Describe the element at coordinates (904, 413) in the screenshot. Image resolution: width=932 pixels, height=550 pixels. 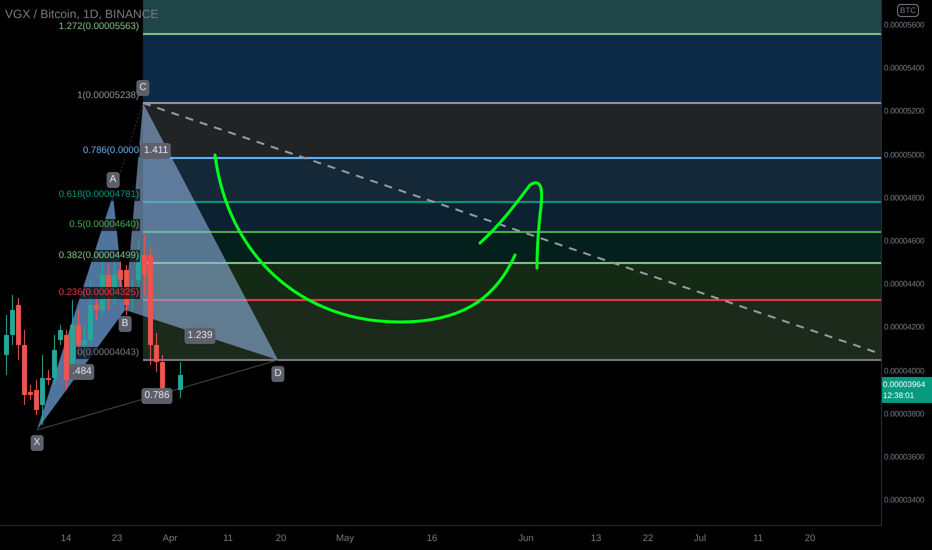
I see `price-axis-label: 0.00003800` at that location.